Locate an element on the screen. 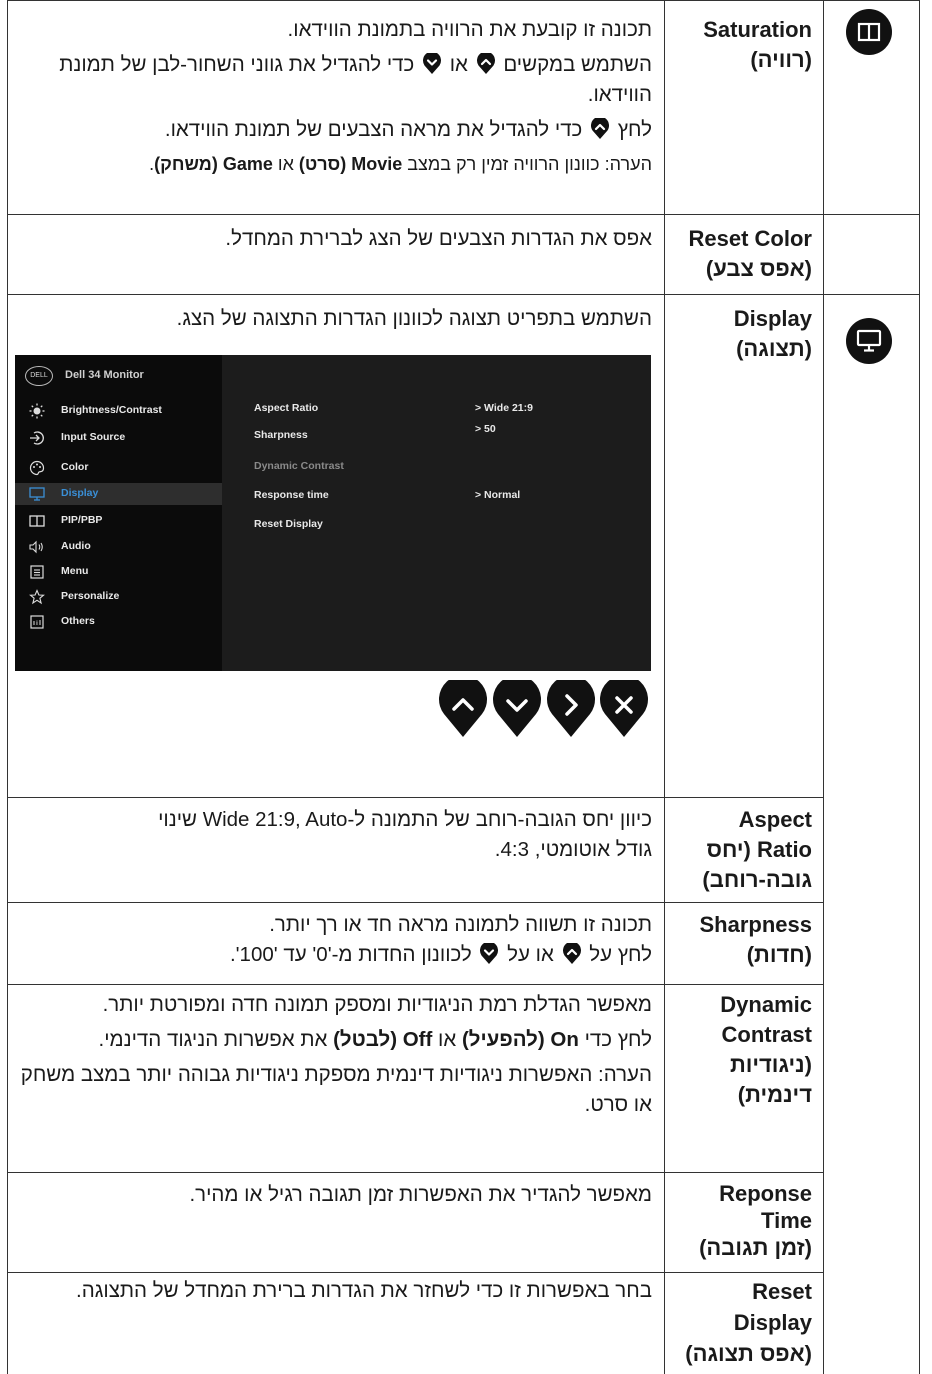 This screenshot has height=1374, width=932. aspect-ratio-name: Aspect Ratio (יחס גובה-רוחב) is located at coordinates (742, 850).